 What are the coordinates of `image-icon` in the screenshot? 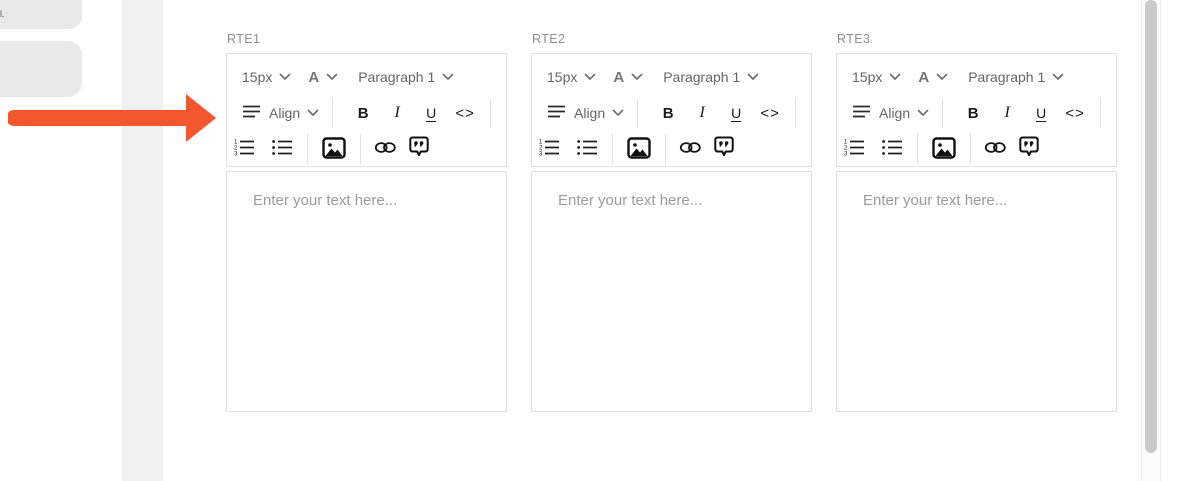 It's located at (639, 149).